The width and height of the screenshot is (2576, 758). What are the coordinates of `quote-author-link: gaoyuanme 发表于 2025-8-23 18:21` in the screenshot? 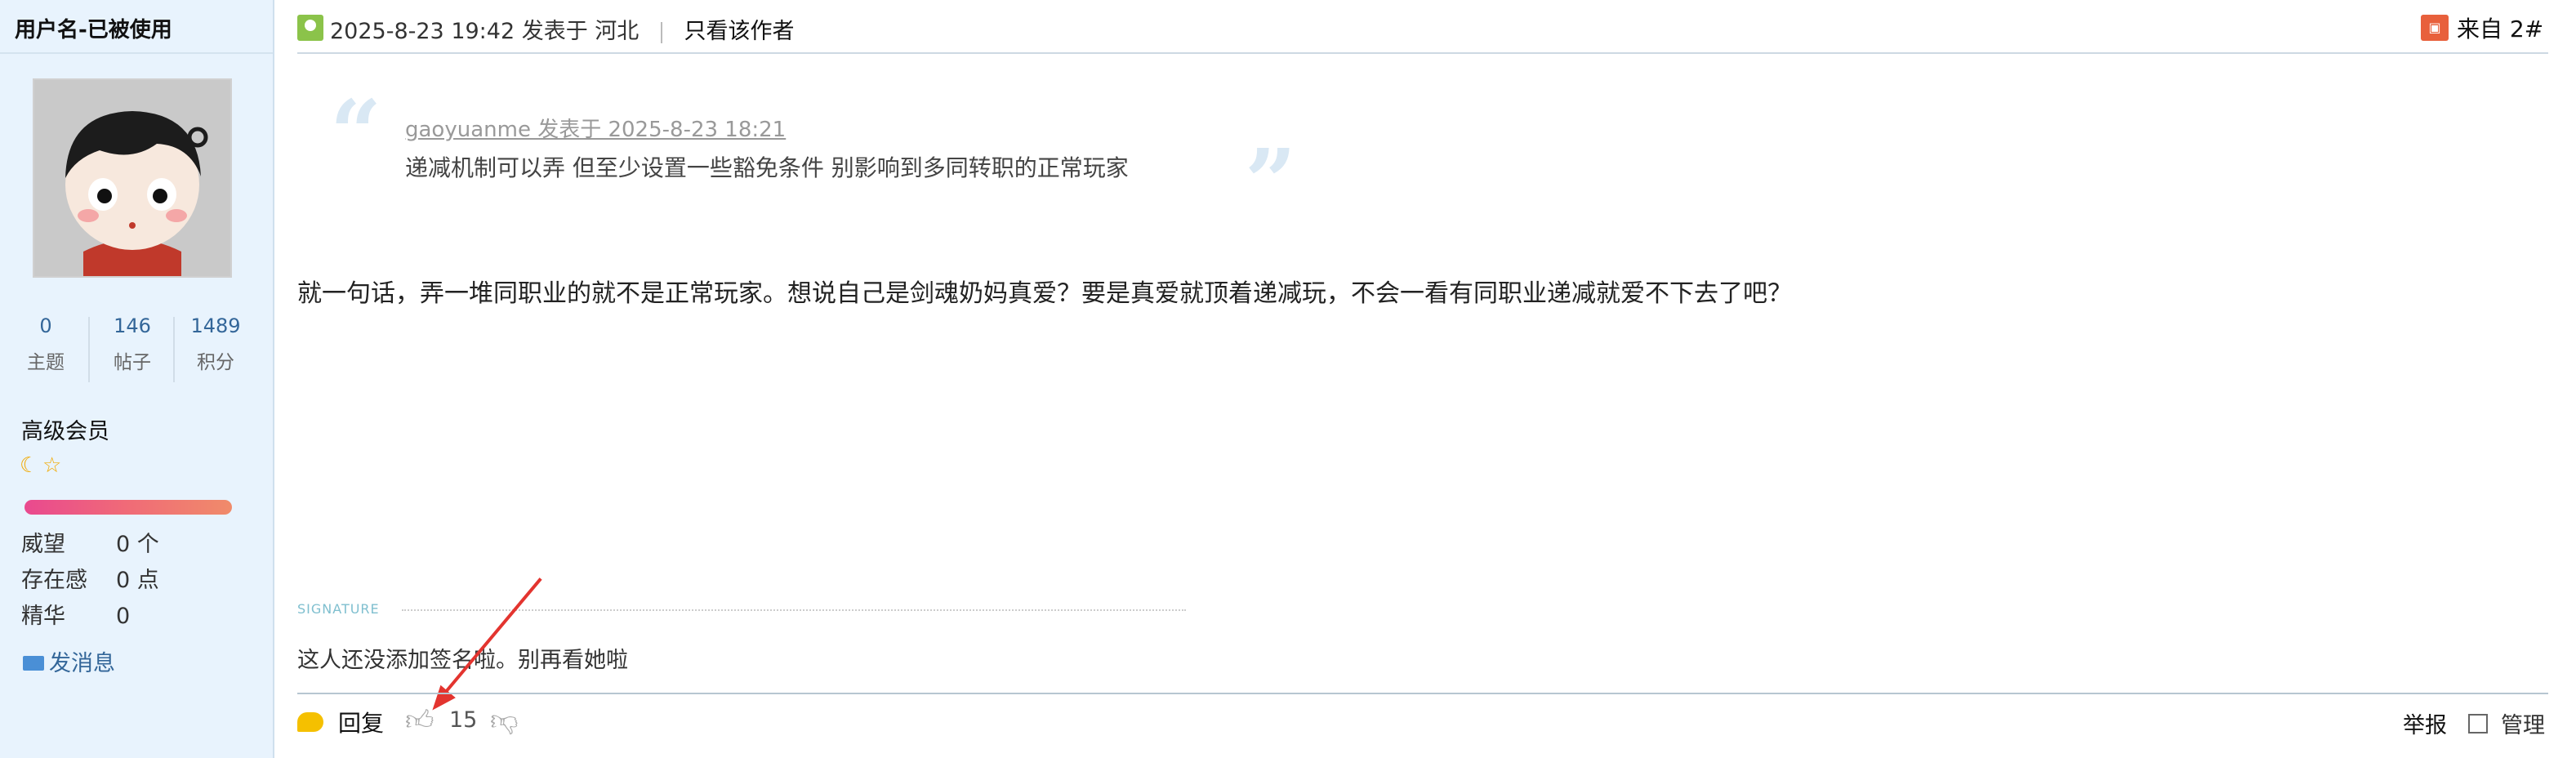 It's located at (595, 128).